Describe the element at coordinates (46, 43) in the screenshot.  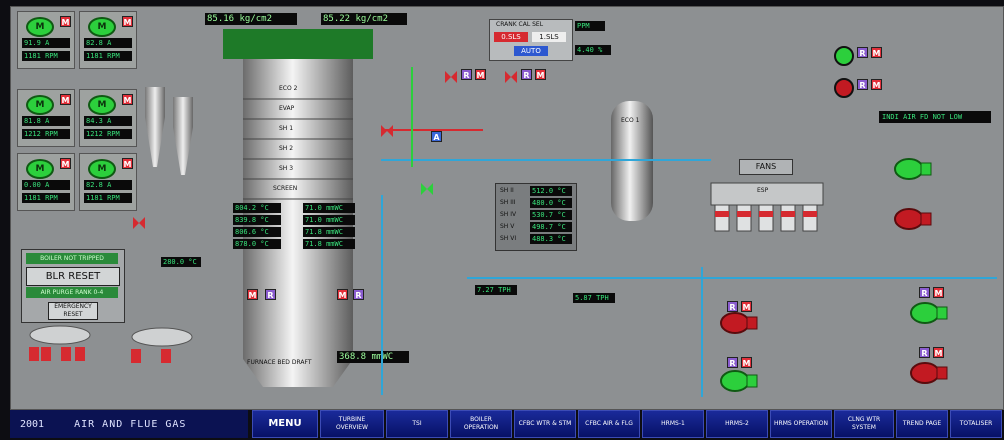
I see `pump-amps: 91.9 A` at that location.